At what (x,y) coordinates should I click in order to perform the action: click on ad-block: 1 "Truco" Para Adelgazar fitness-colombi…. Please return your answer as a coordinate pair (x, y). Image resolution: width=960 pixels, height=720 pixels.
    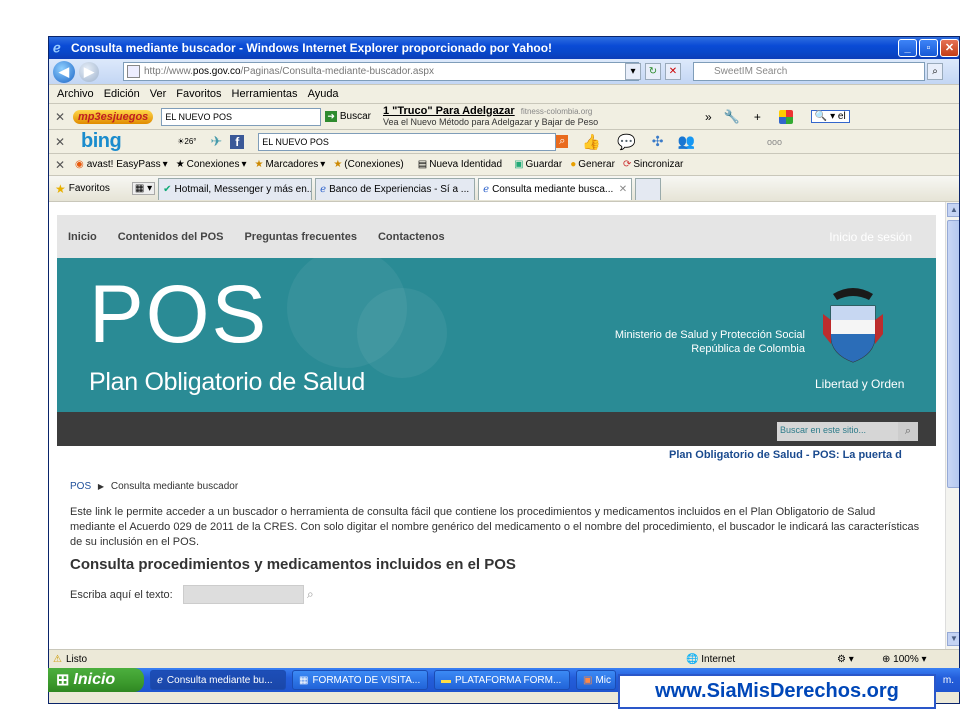
    Looking at the image, I should click on (514, 117).